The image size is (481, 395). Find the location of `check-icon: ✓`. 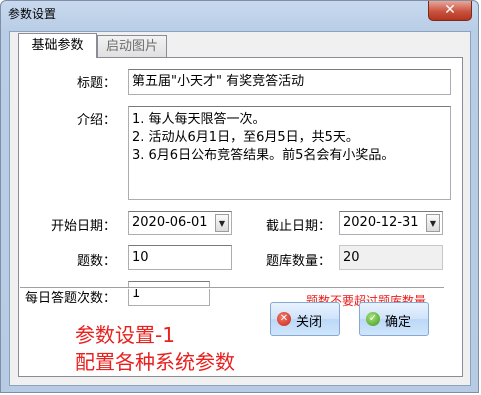

check-icon: ✓ is located at coordinates (373, 319).